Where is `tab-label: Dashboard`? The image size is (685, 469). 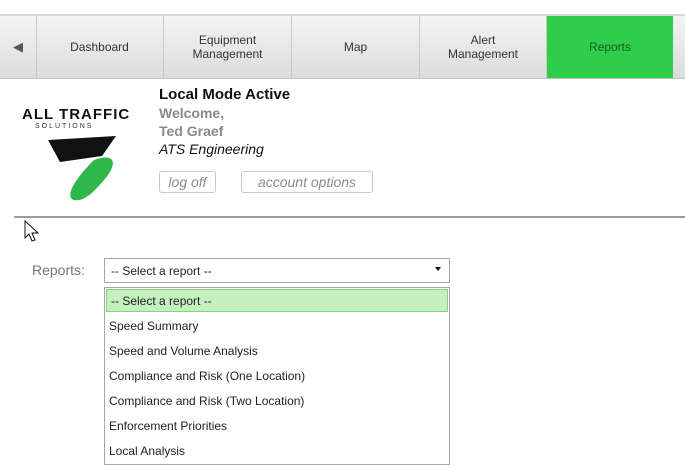
tab-label: Dashboard is located at coordinates (99, 47).